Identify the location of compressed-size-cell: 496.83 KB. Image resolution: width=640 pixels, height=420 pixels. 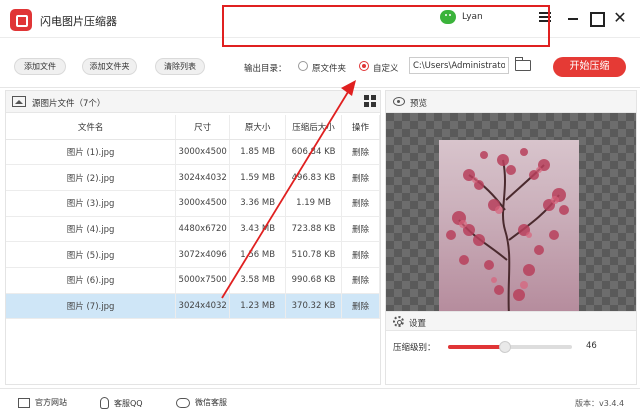
(314, 177).